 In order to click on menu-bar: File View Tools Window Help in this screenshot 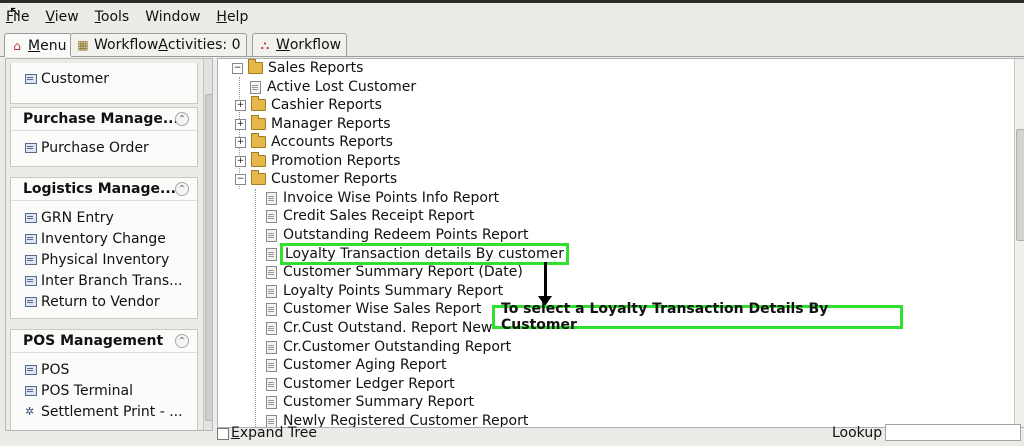, I will do `click(512, 17)`.